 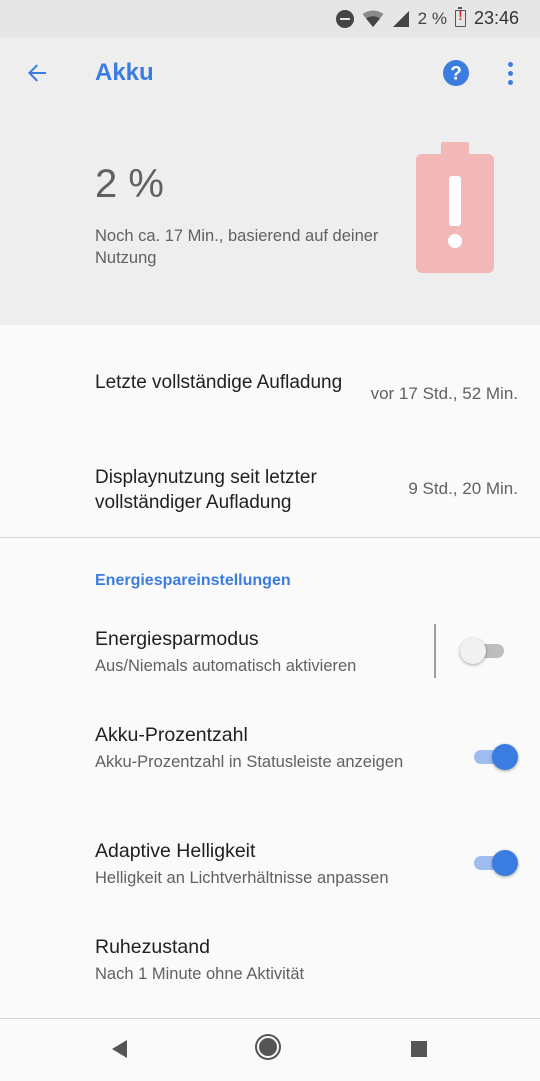 I want to click on energy-saver-toggle, so click(x=484, y=651).